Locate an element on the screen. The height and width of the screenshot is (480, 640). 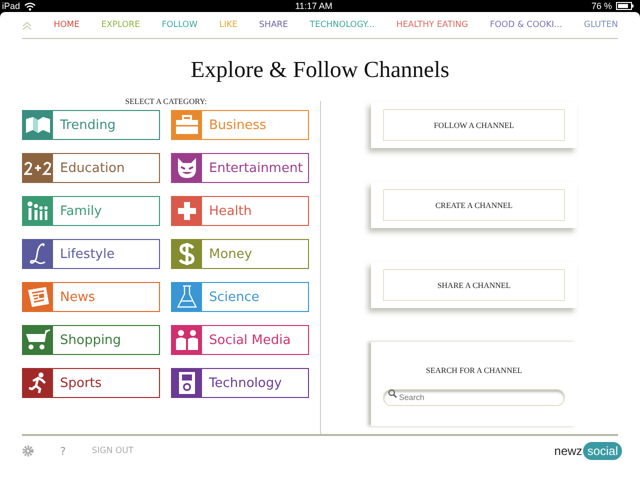
media-player-icon is located at coordinates (187, 383).